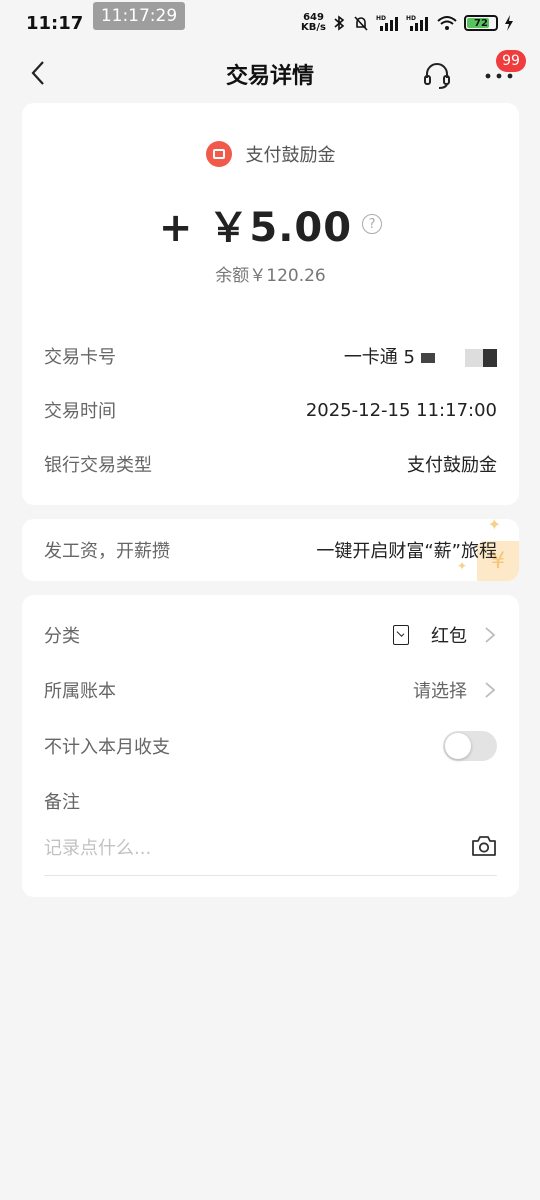 The width and height of the screenshot is (540, 1200). I want to click on exclude-monthly-label: 不计入本月收支, so click(107, 747).